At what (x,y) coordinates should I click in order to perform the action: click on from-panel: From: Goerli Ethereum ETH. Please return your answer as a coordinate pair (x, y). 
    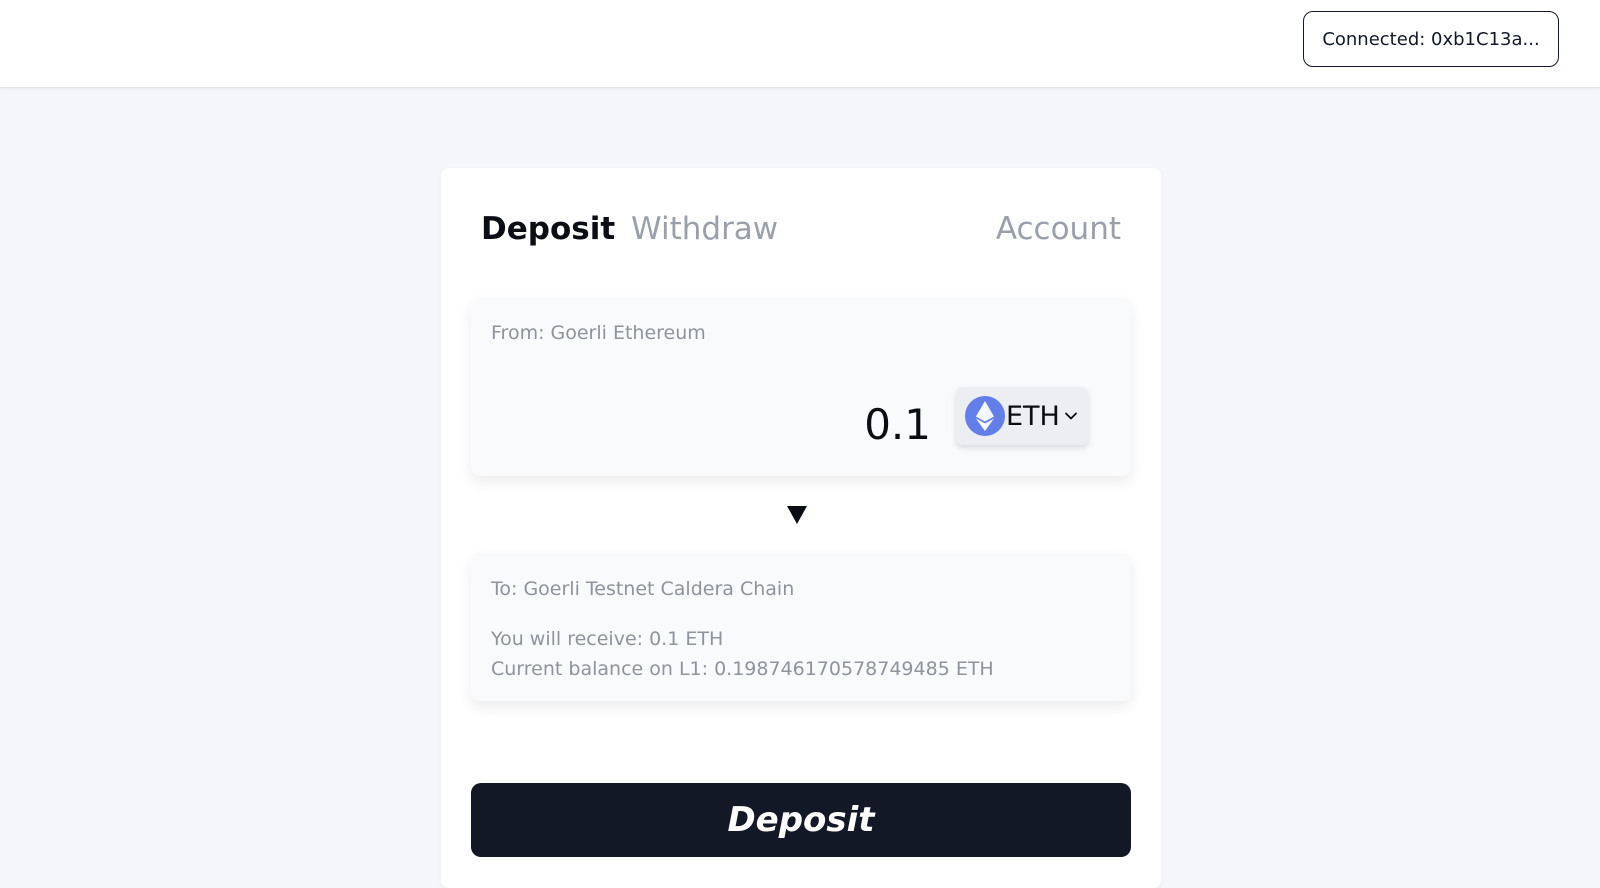
    Looking at the image, I should click on (801, 387).